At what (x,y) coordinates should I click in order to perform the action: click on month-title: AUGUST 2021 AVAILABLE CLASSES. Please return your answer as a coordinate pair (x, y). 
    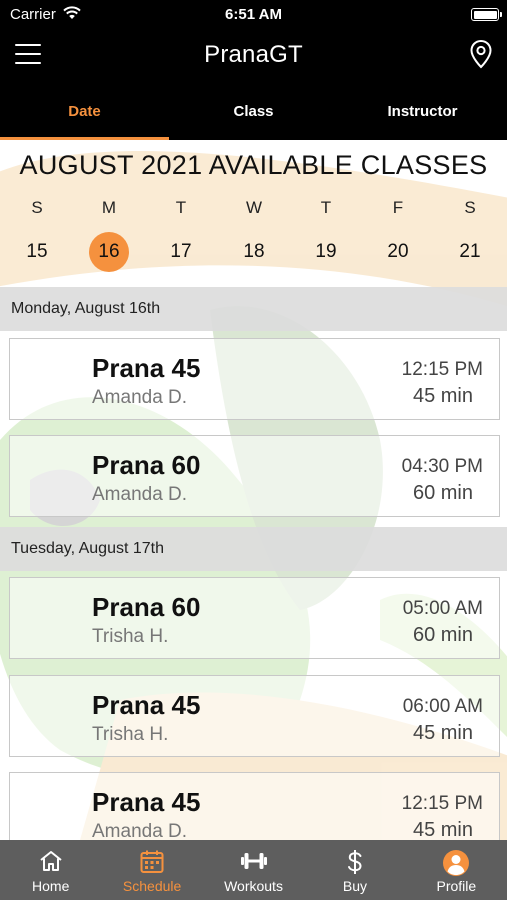
    Looking at the image, I should click on (253, 165).